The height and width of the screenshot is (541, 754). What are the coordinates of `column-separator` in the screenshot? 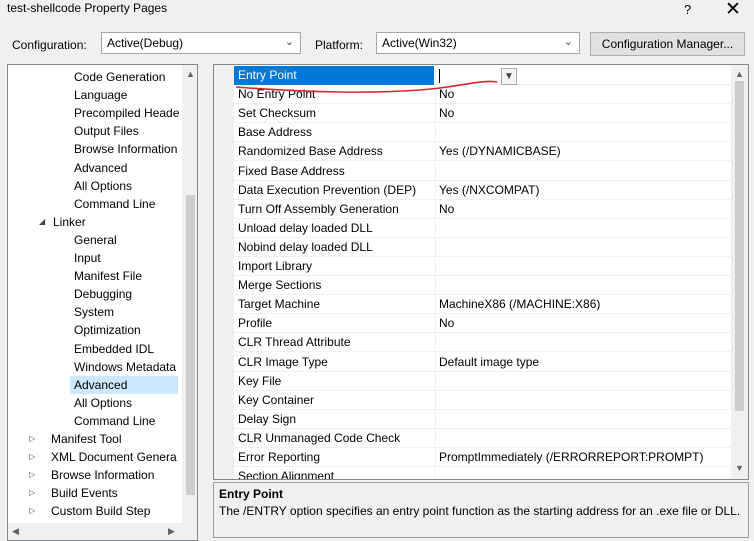 It's located at (435, 272).